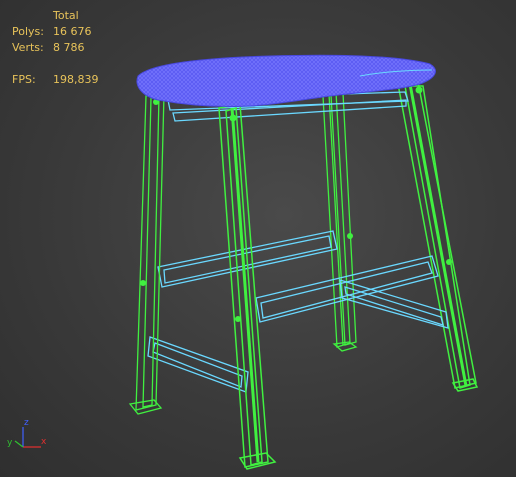 The height and width of the screenshot is (477, 516). What do you see at coordinates (10, 443) in the screenshot?
I see `axis-y-label: y` at bounding box center [10, 443].